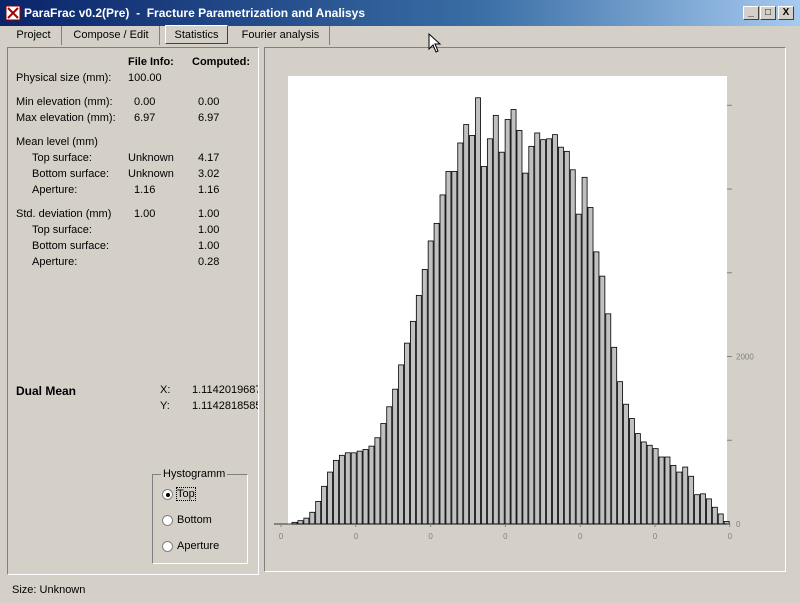 Image resolution: width=800 pixels, height=603 pixels. What do you see at coordinates (167, 494) in the screenshot?
I see `radio-top` at bounding box center [167, 494].